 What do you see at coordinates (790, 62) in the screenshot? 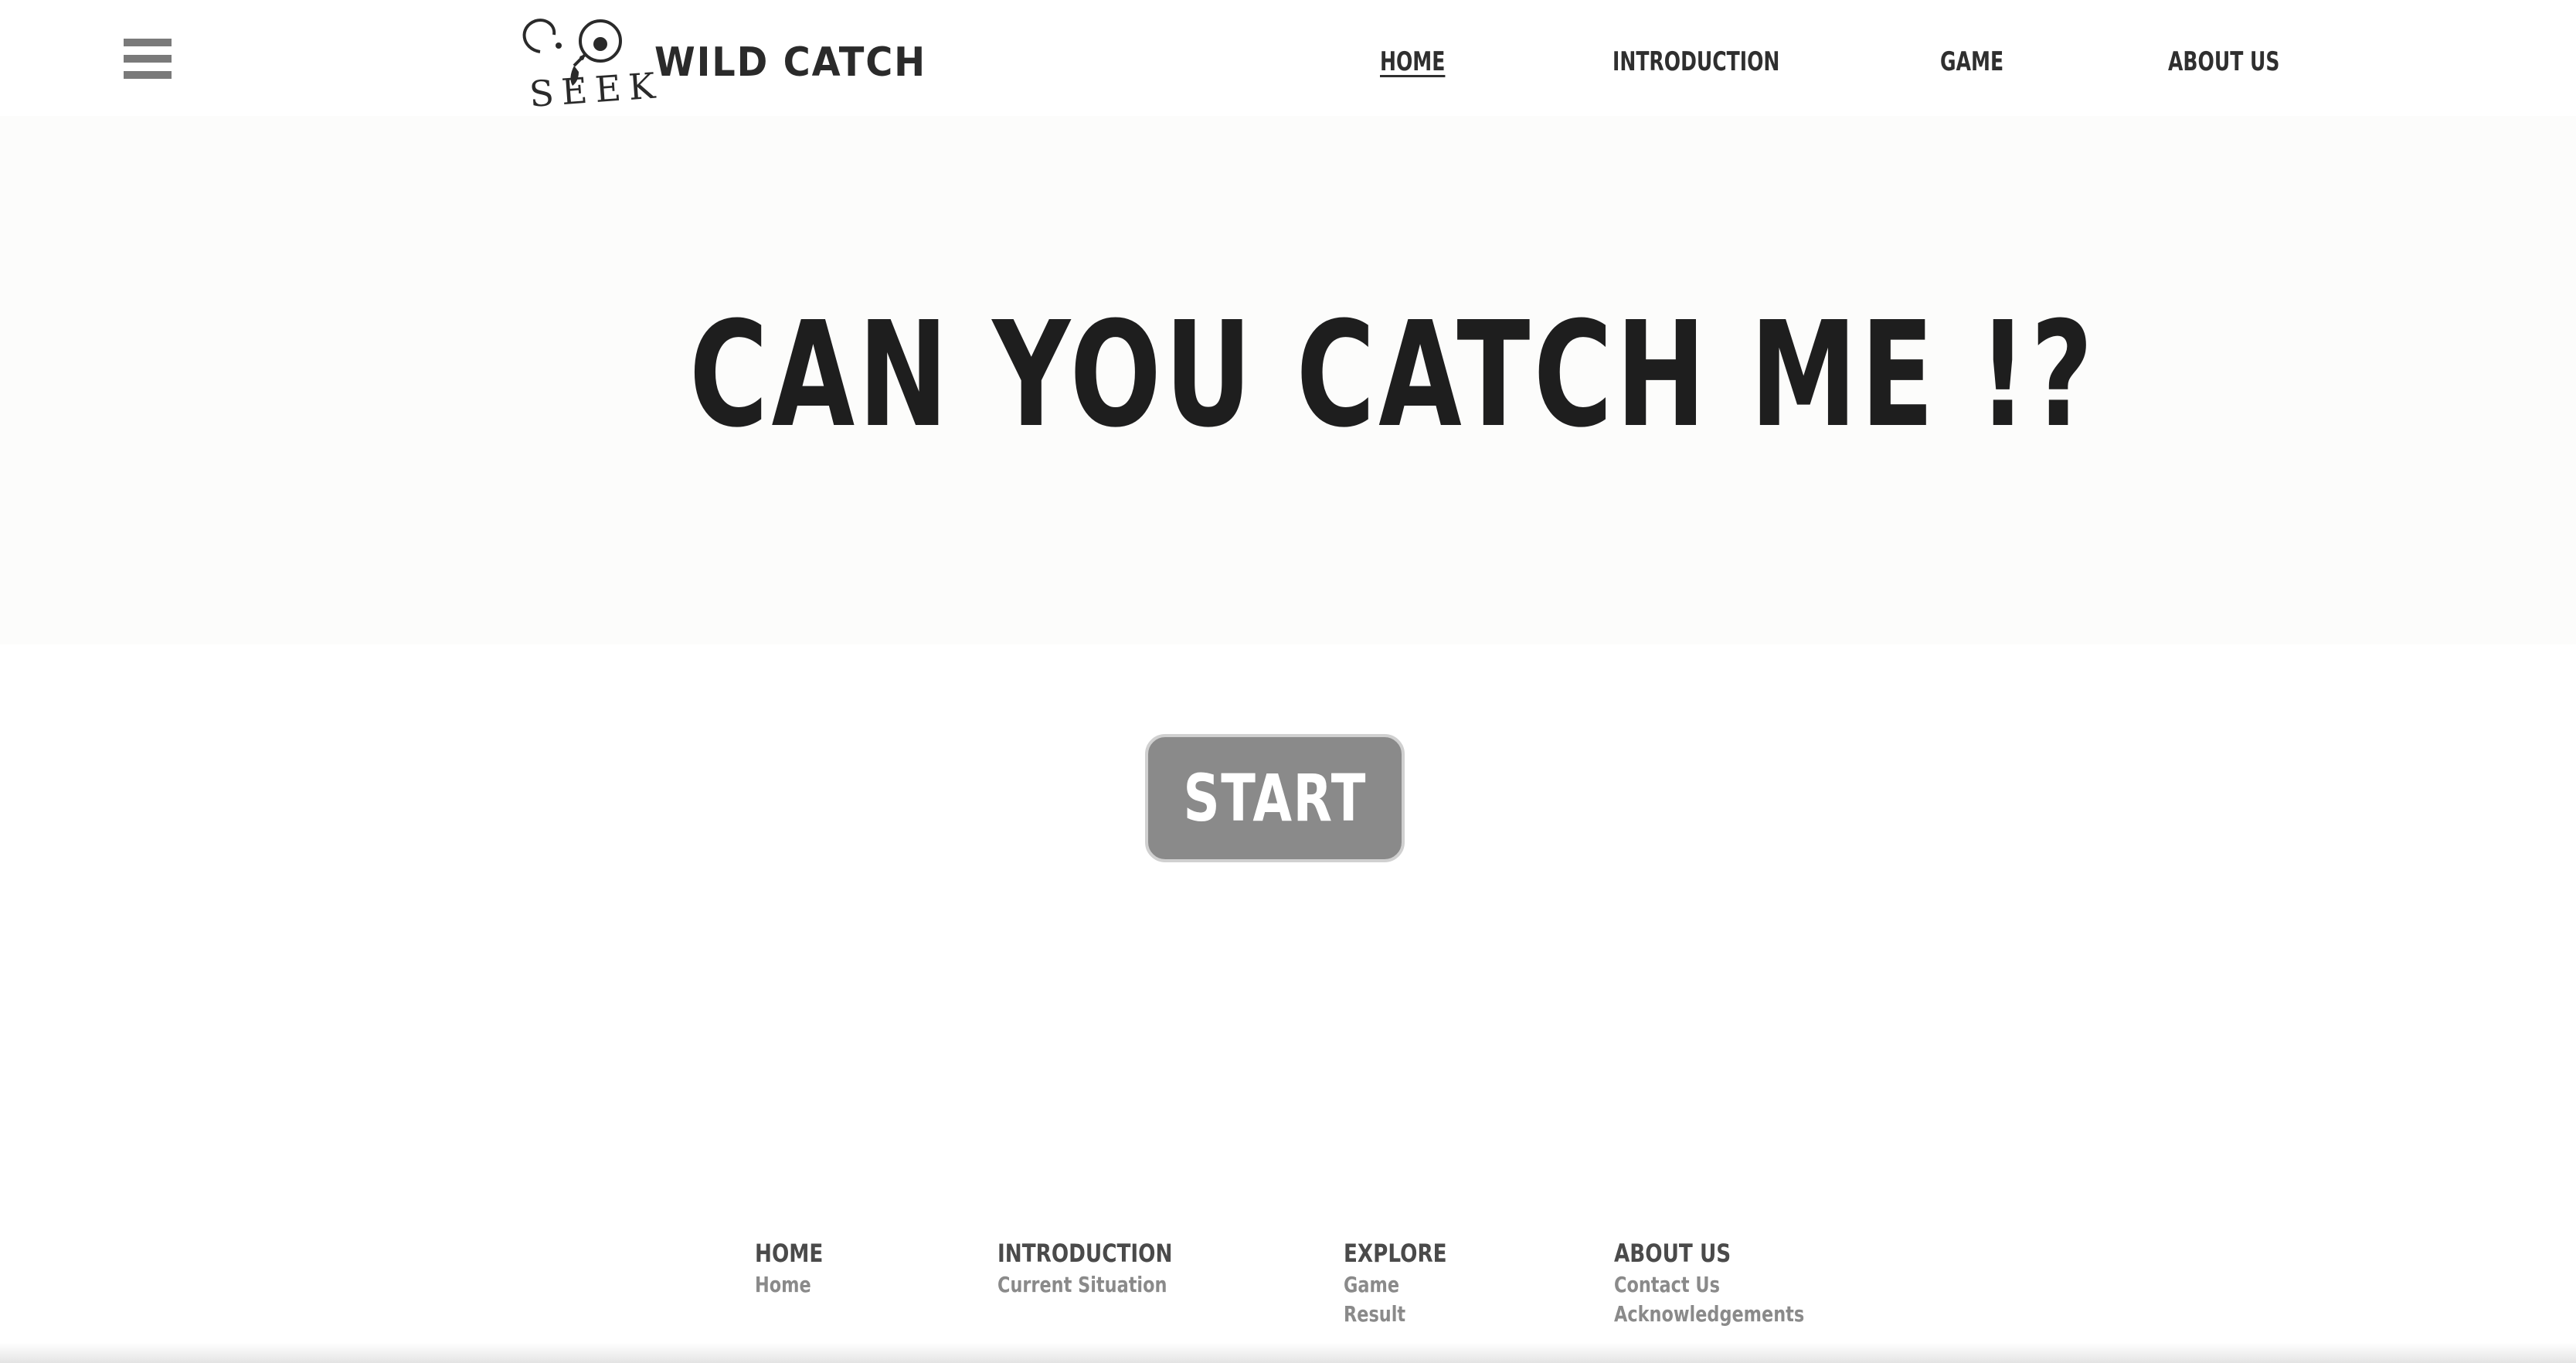
I see `logo-brand-text: WILD CATCH` at bounding box center [790, 62].